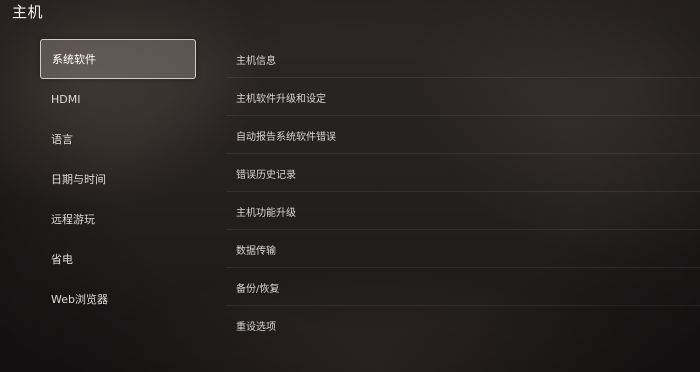  I want to click on option-label: 错误历史记录, so click(266, 175).